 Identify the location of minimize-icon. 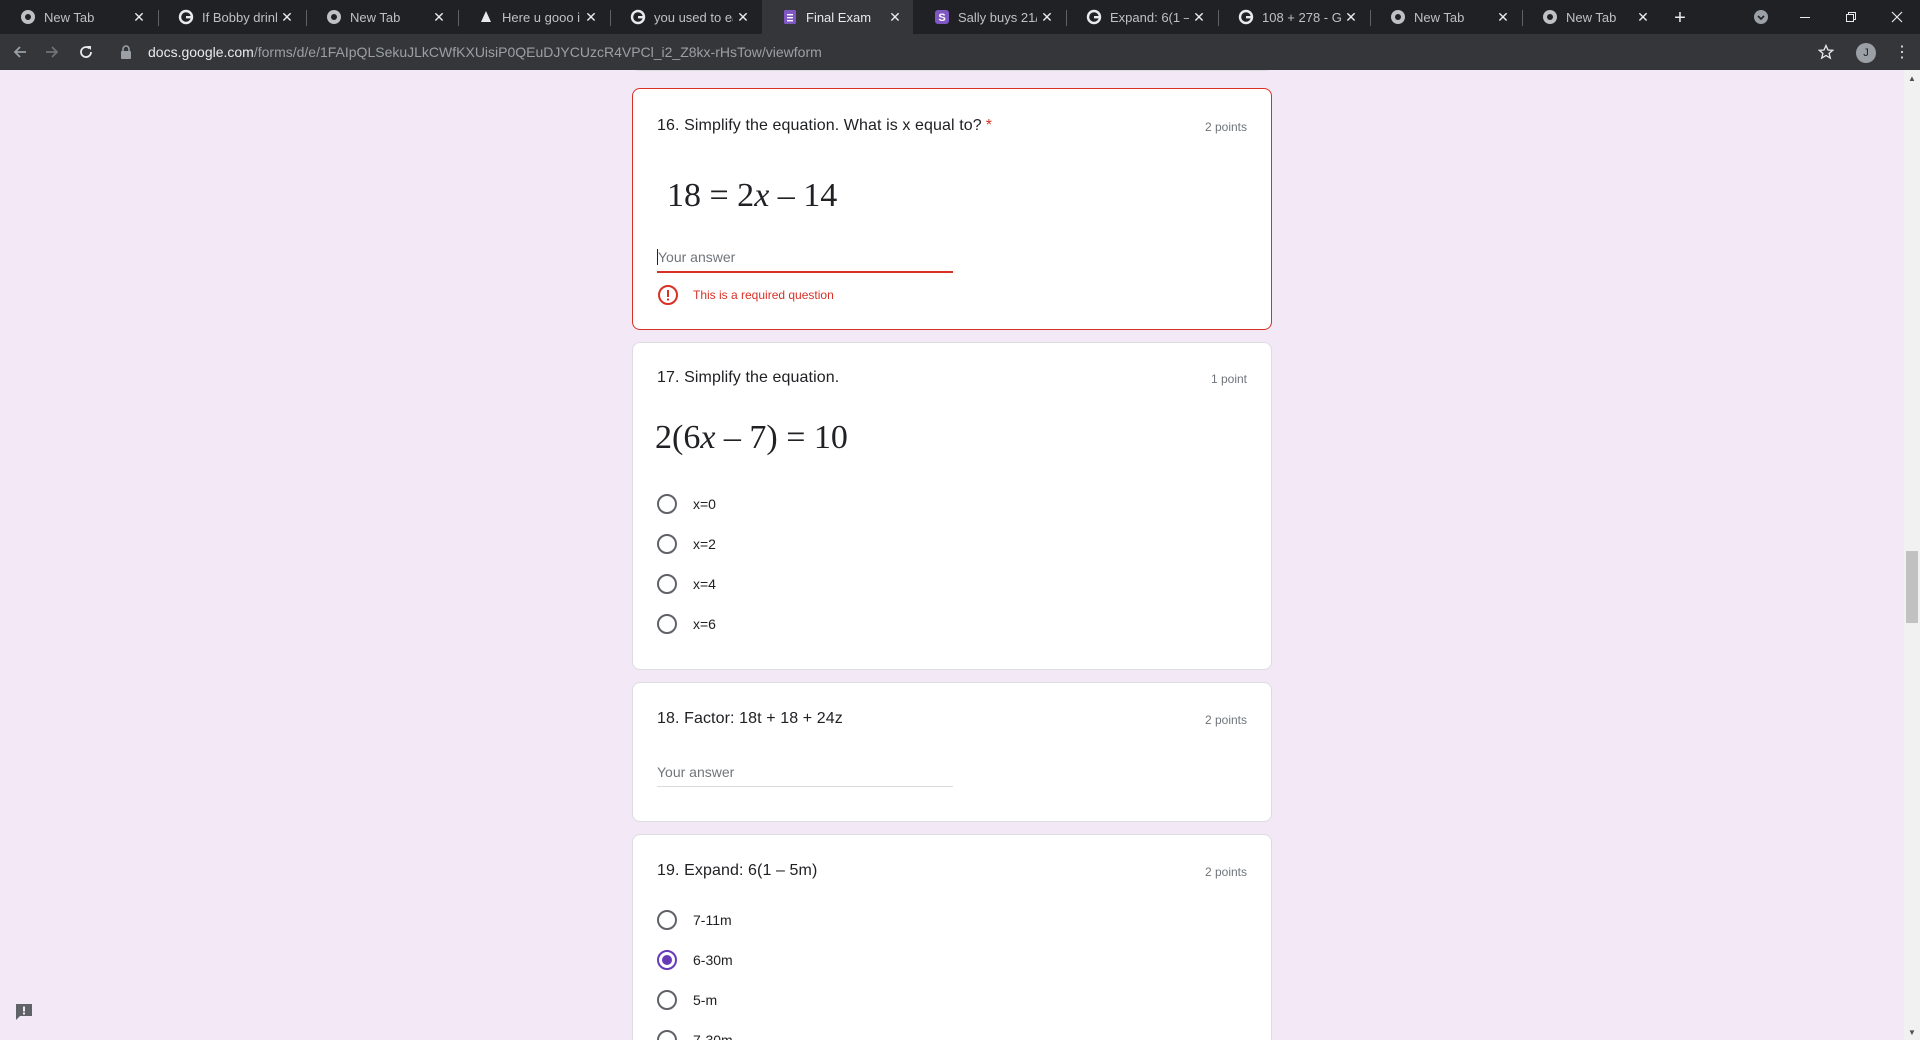
(1805, 17).